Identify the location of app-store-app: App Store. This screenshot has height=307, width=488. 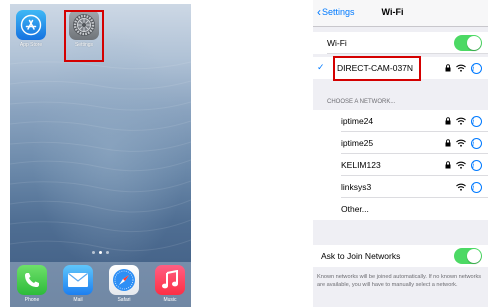
(31, 29).